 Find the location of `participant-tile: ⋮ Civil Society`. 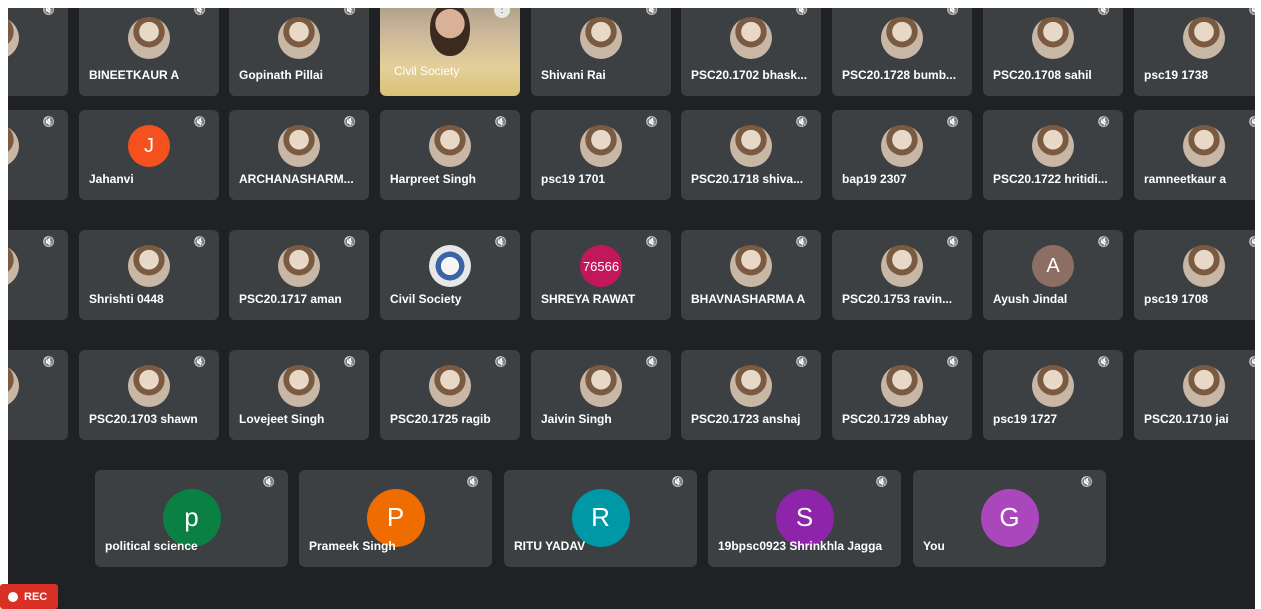

participant-tile: ⋮ Civil Society is located at coordinates (450, 52).